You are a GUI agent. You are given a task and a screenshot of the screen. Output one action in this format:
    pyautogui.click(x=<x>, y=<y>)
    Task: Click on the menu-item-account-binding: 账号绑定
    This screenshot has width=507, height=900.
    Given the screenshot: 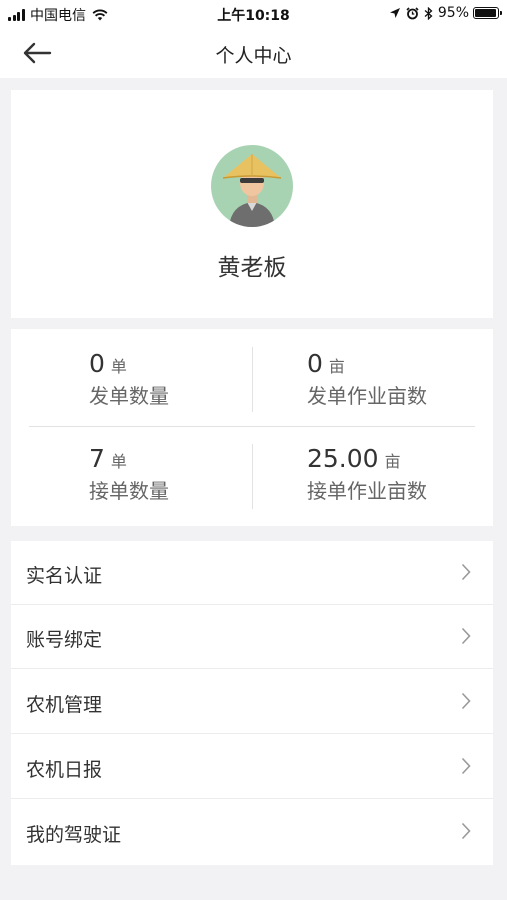 What is the action you would take?
    pyautogui.click(x=252, y=637)
    